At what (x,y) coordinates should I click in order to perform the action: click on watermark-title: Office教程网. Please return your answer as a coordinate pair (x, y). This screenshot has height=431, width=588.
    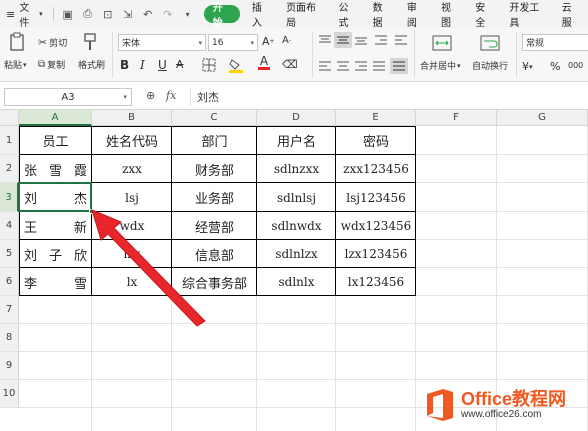
    Looking at the image, I should click on (514, 398).